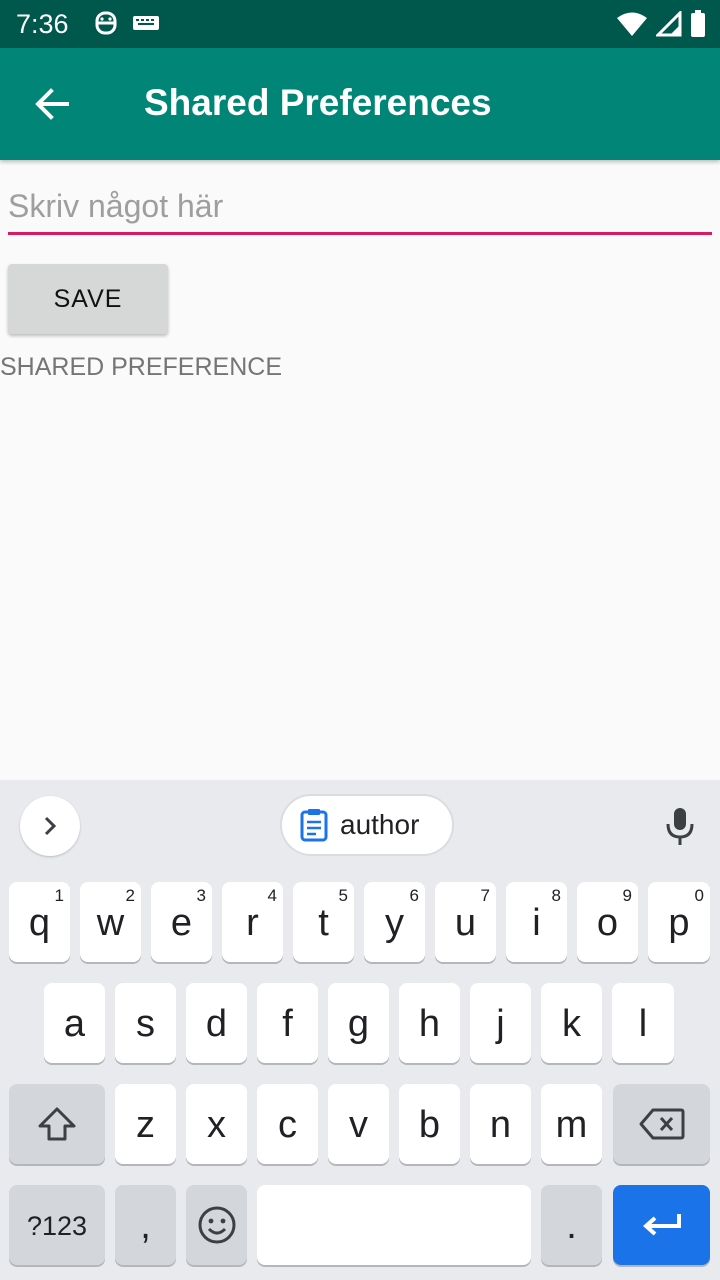 The image size is (720, 1280). I want to click on key-hint: 4, so click(272, 895).